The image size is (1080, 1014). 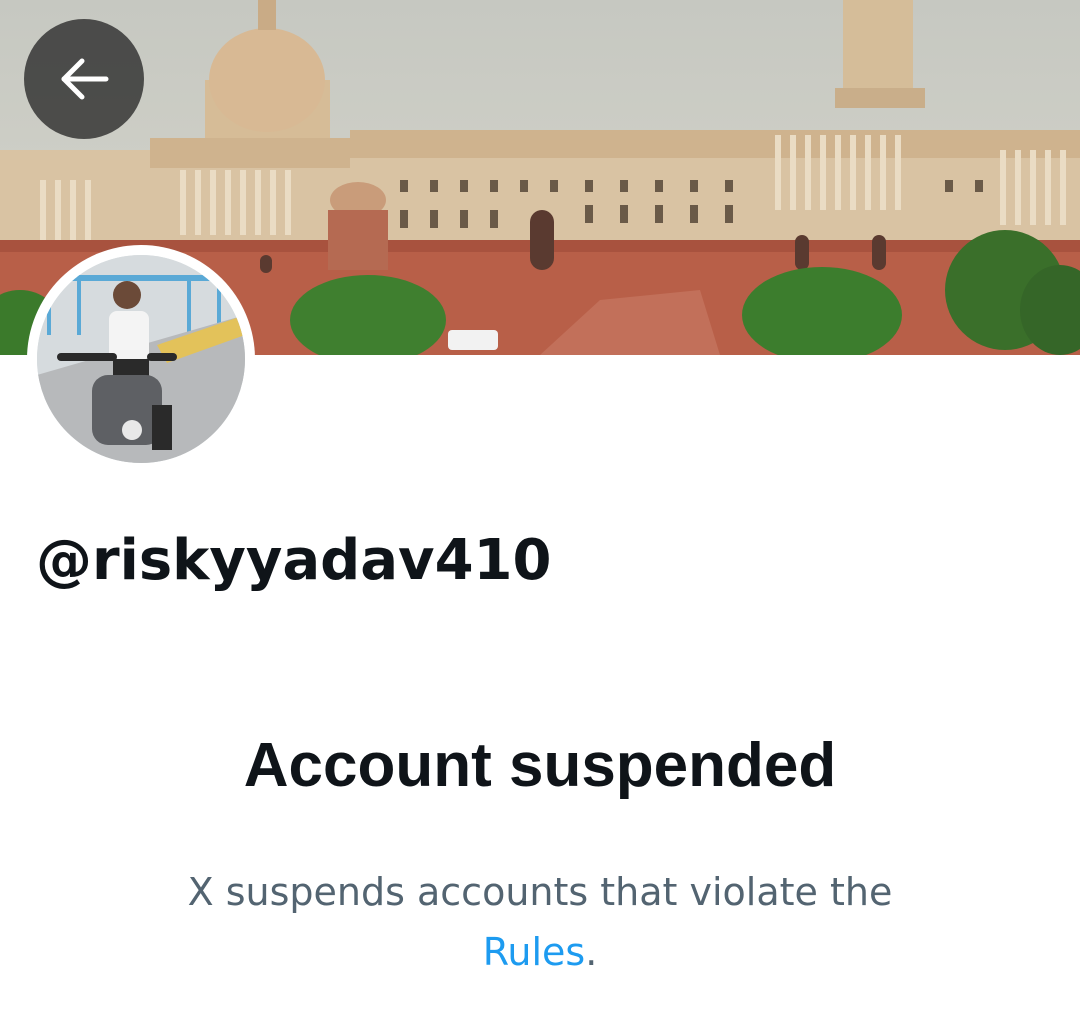 I want to click on suspension-description-period: ., so click(x=591, y=952).